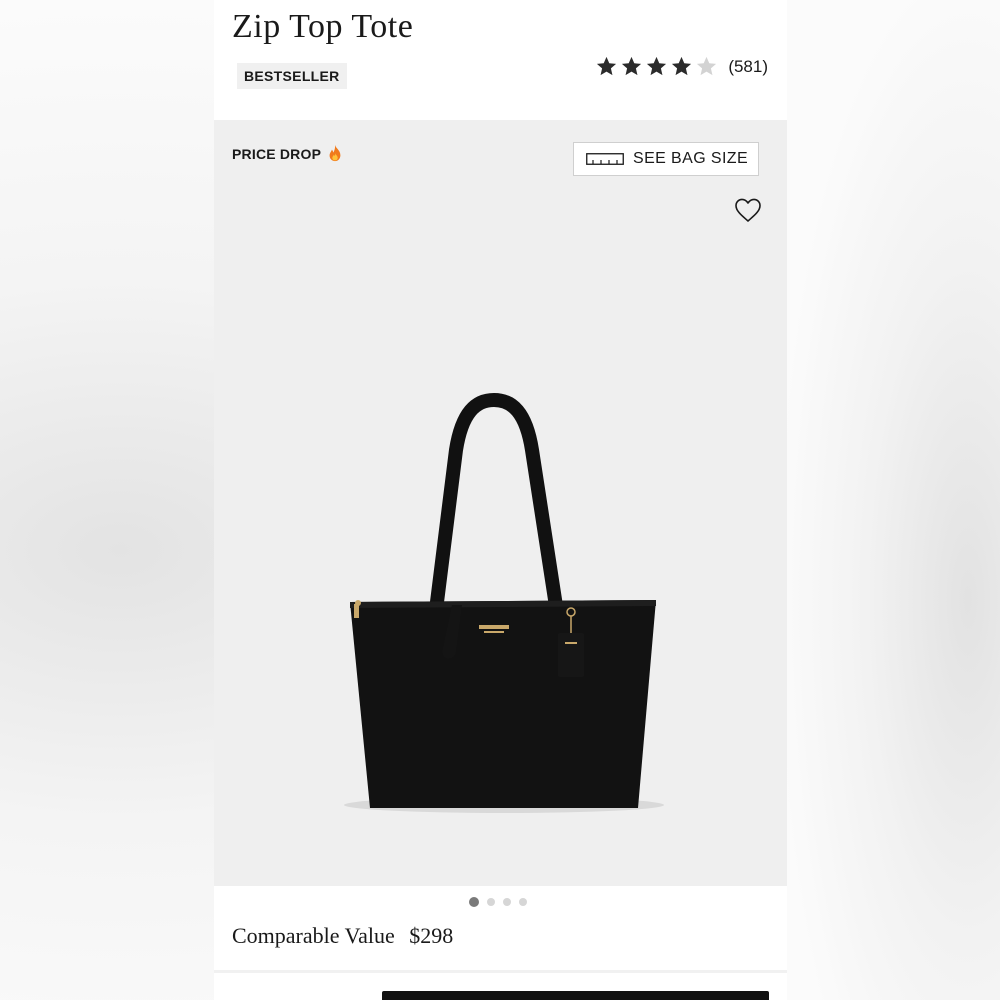 Image resolution: width=1000 pixels, height=1000 pixels. I want to click on heart-icon, so click(748, 210).